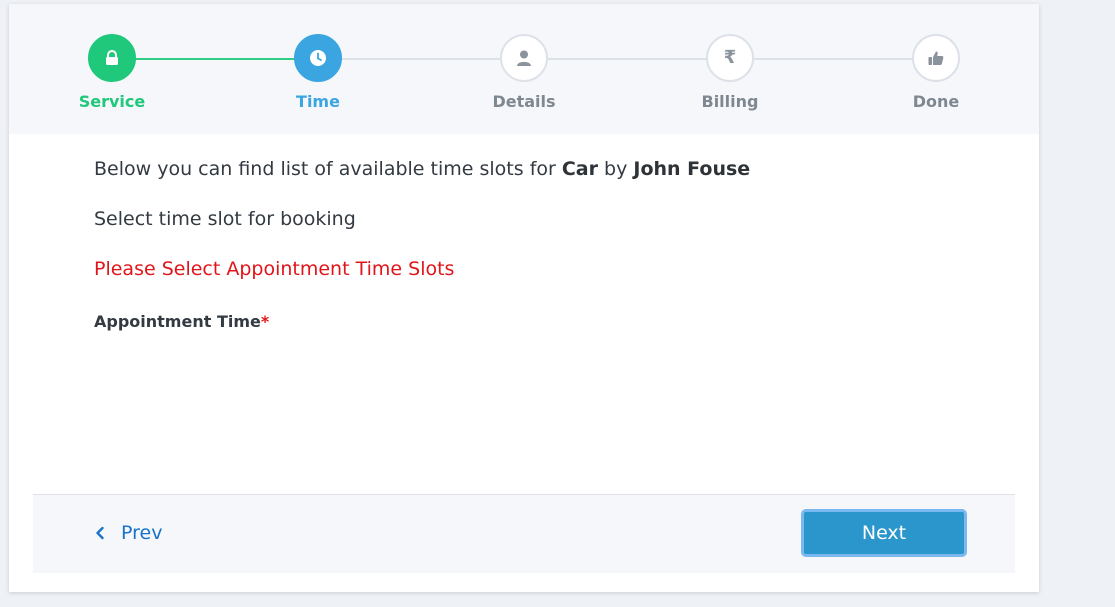 The image size is (1115, 607). What do you see at coordinates (100, 533) in the screenshot?
I see `chevron-left-icon` at bounding box center [100, 533].